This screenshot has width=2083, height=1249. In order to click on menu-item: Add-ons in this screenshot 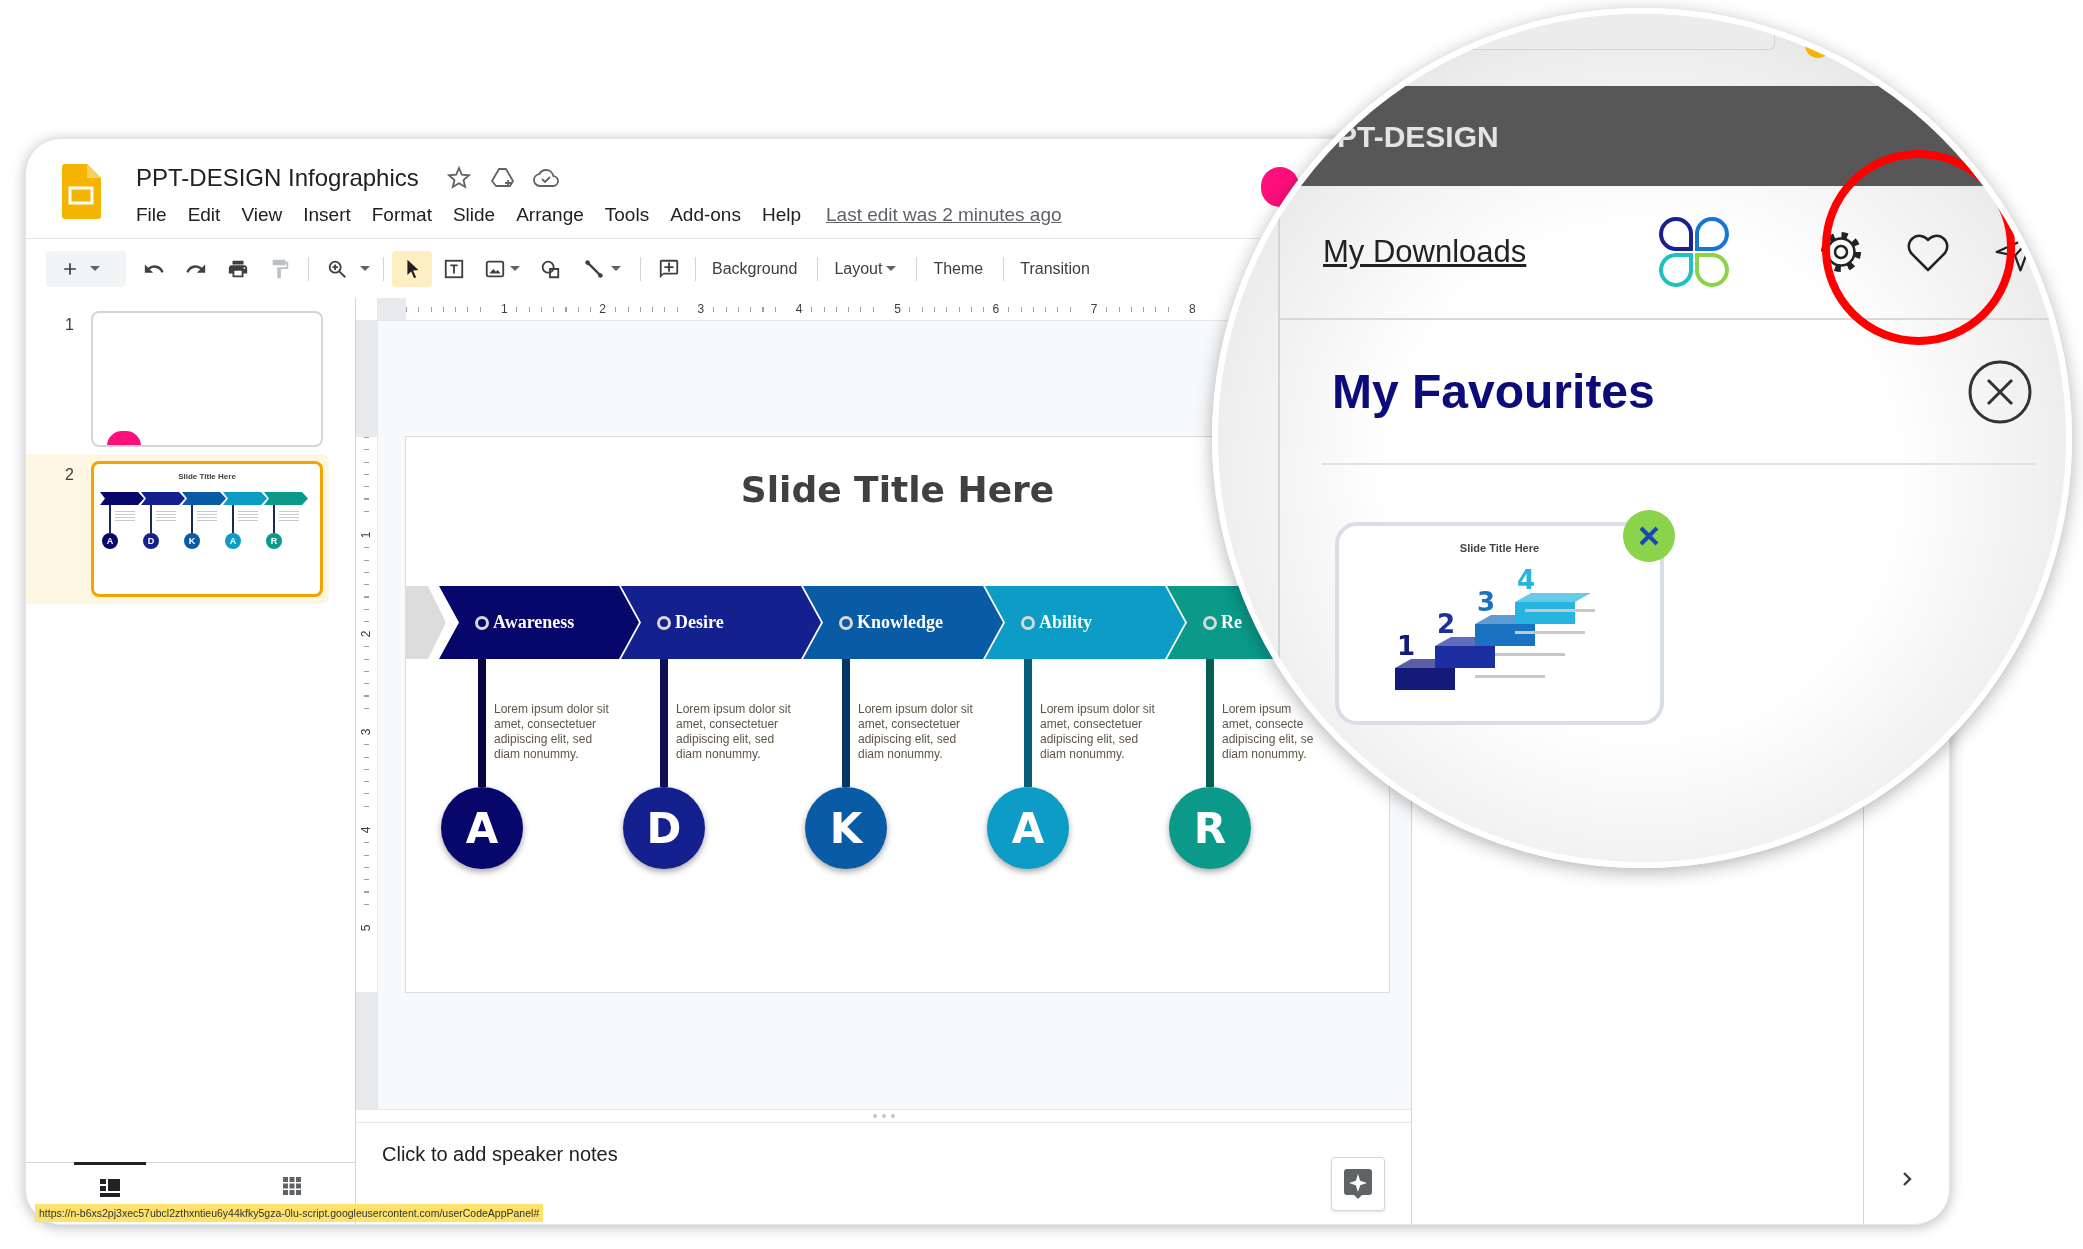, I will do `click(705, 215)`.